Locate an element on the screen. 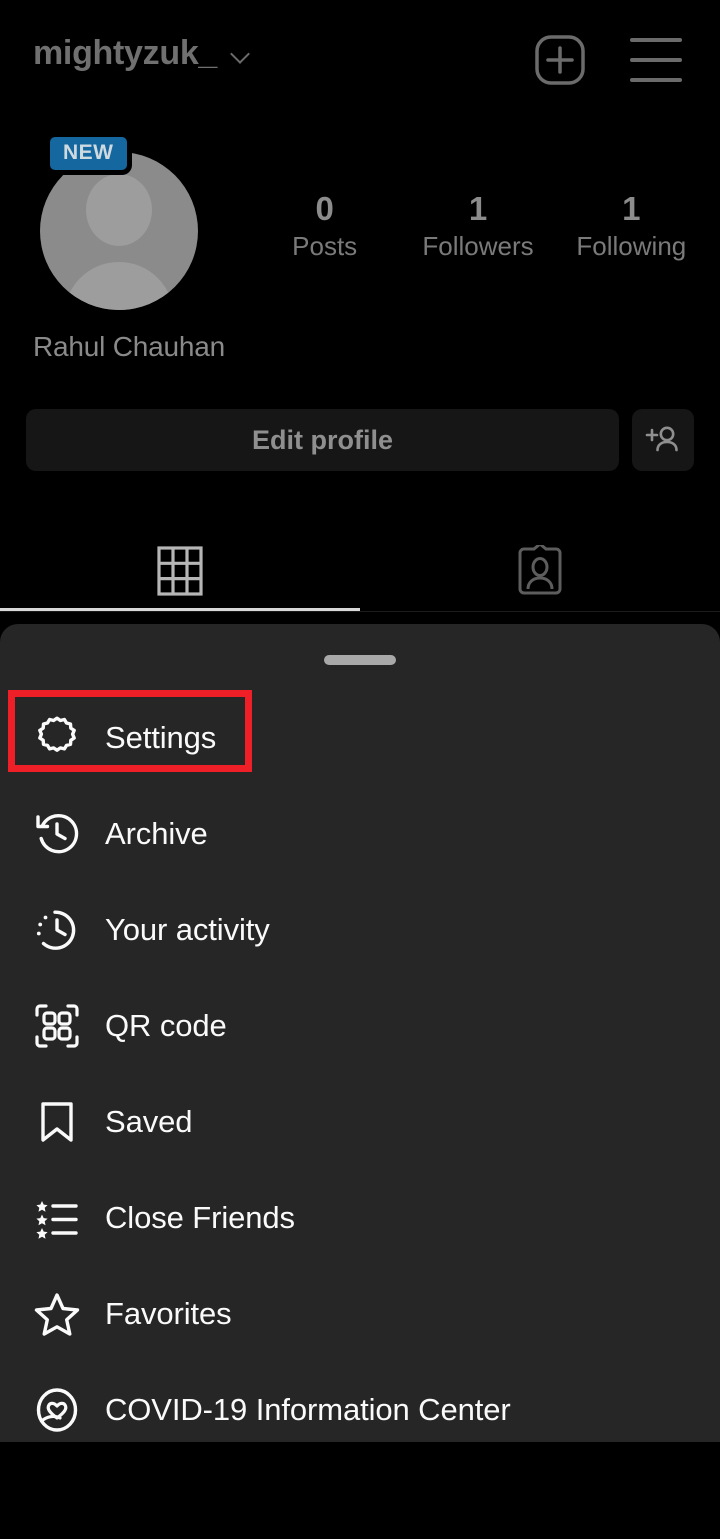  bookmark-icon is located at coordinates (57, 1122).